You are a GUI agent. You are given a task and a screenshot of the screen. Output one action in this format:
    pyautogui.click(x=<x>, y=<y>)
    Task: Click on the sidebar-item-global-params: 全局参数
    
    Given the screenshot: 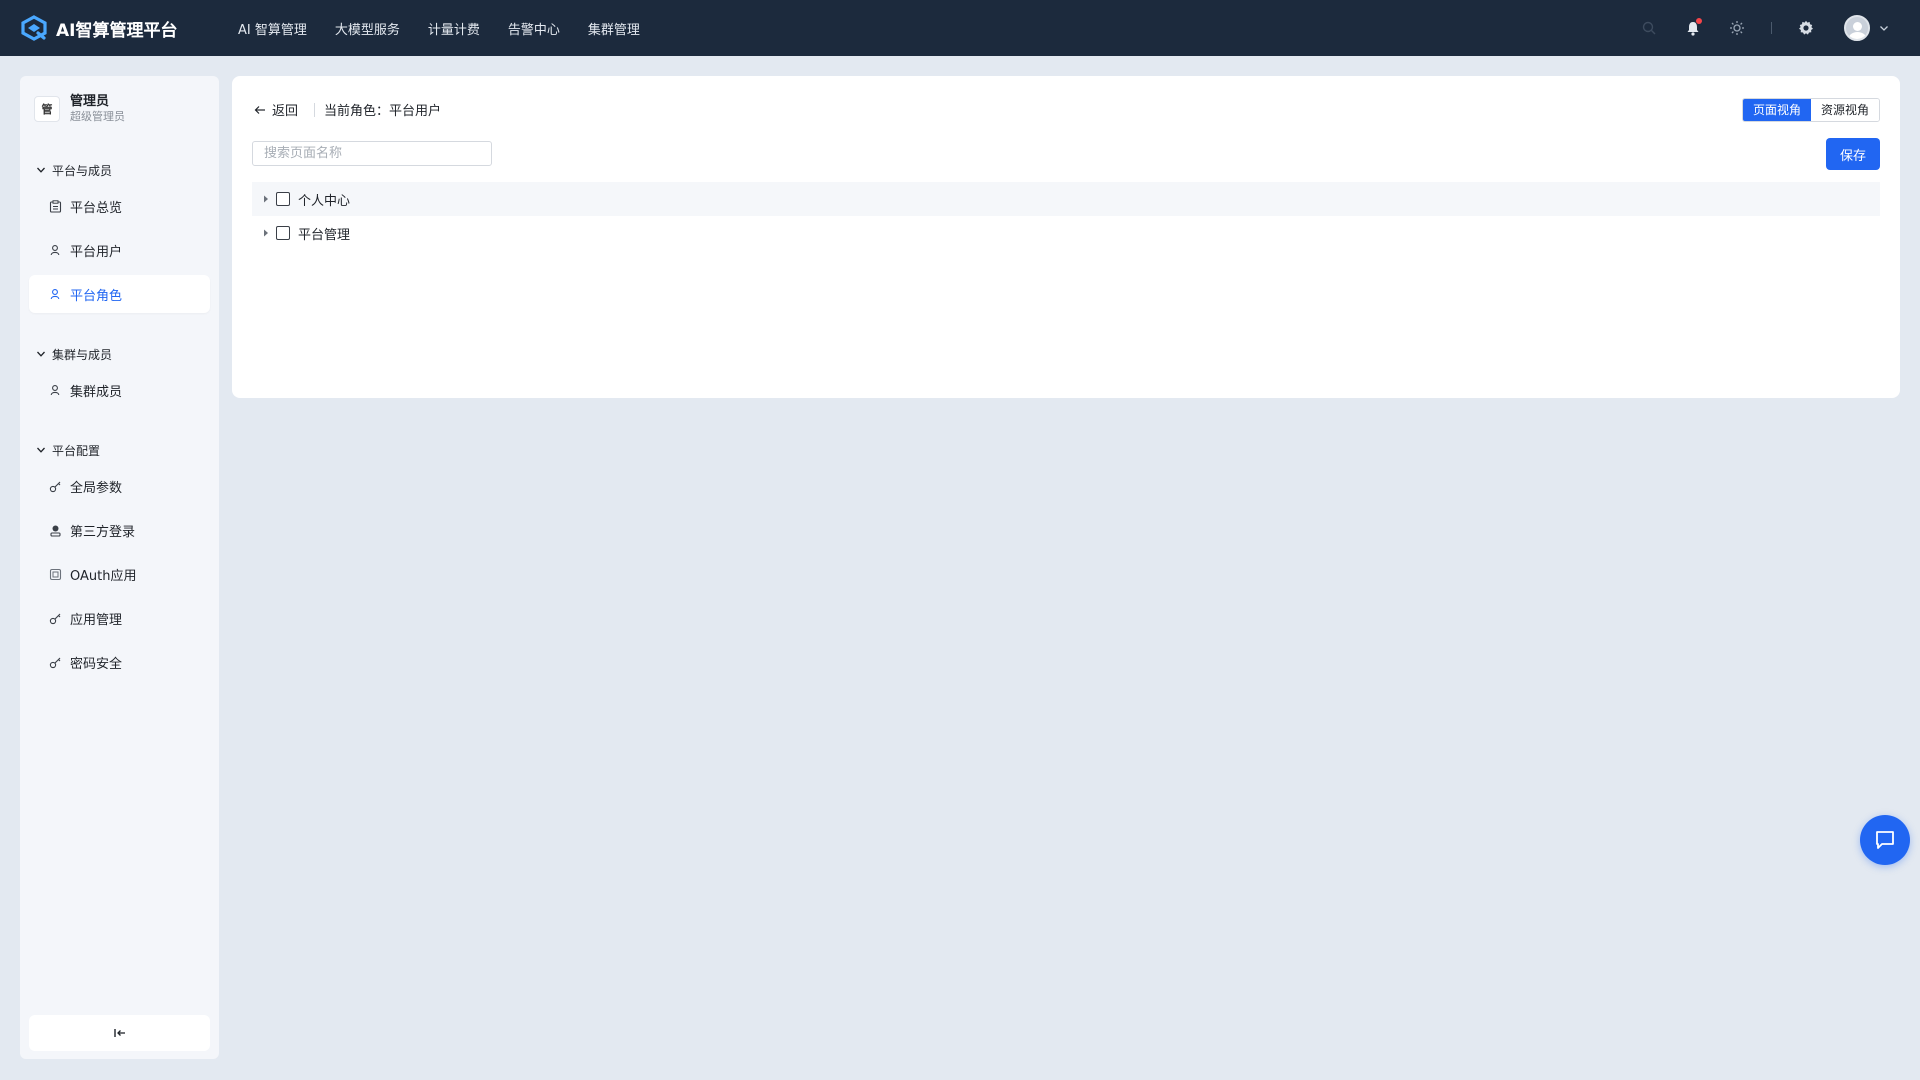 What is the action you would take?
    pyautogui.click(x=119, y=486)
    